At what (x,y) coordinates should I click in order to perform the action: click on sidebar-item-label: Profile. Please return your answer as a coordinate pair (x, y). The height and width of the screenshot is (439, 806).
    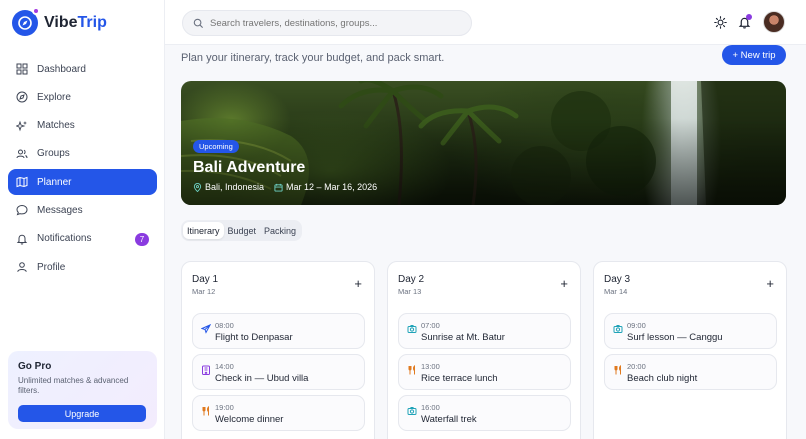
    Looking at the image, I should click on (51, 267).